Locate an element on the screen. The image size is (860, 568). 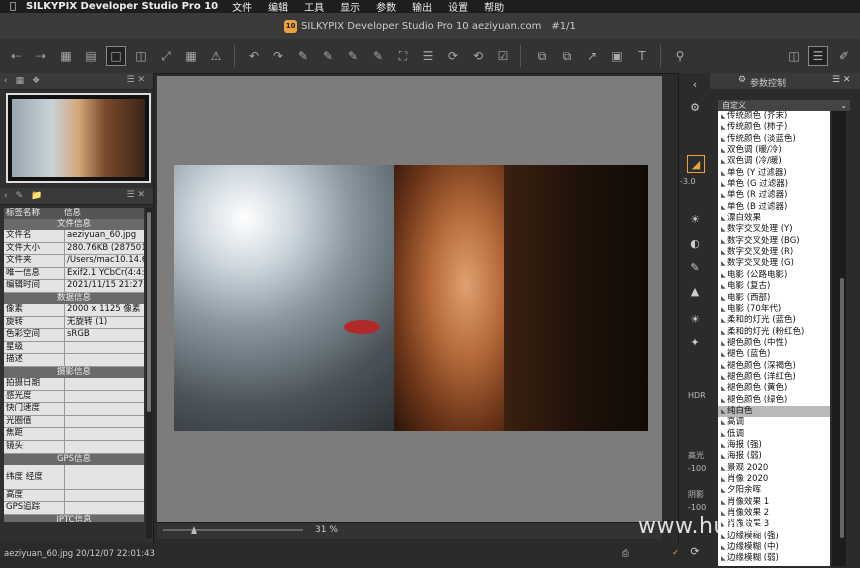
settings-gear-icon: ⚙ is located at coordinates (695, 107).